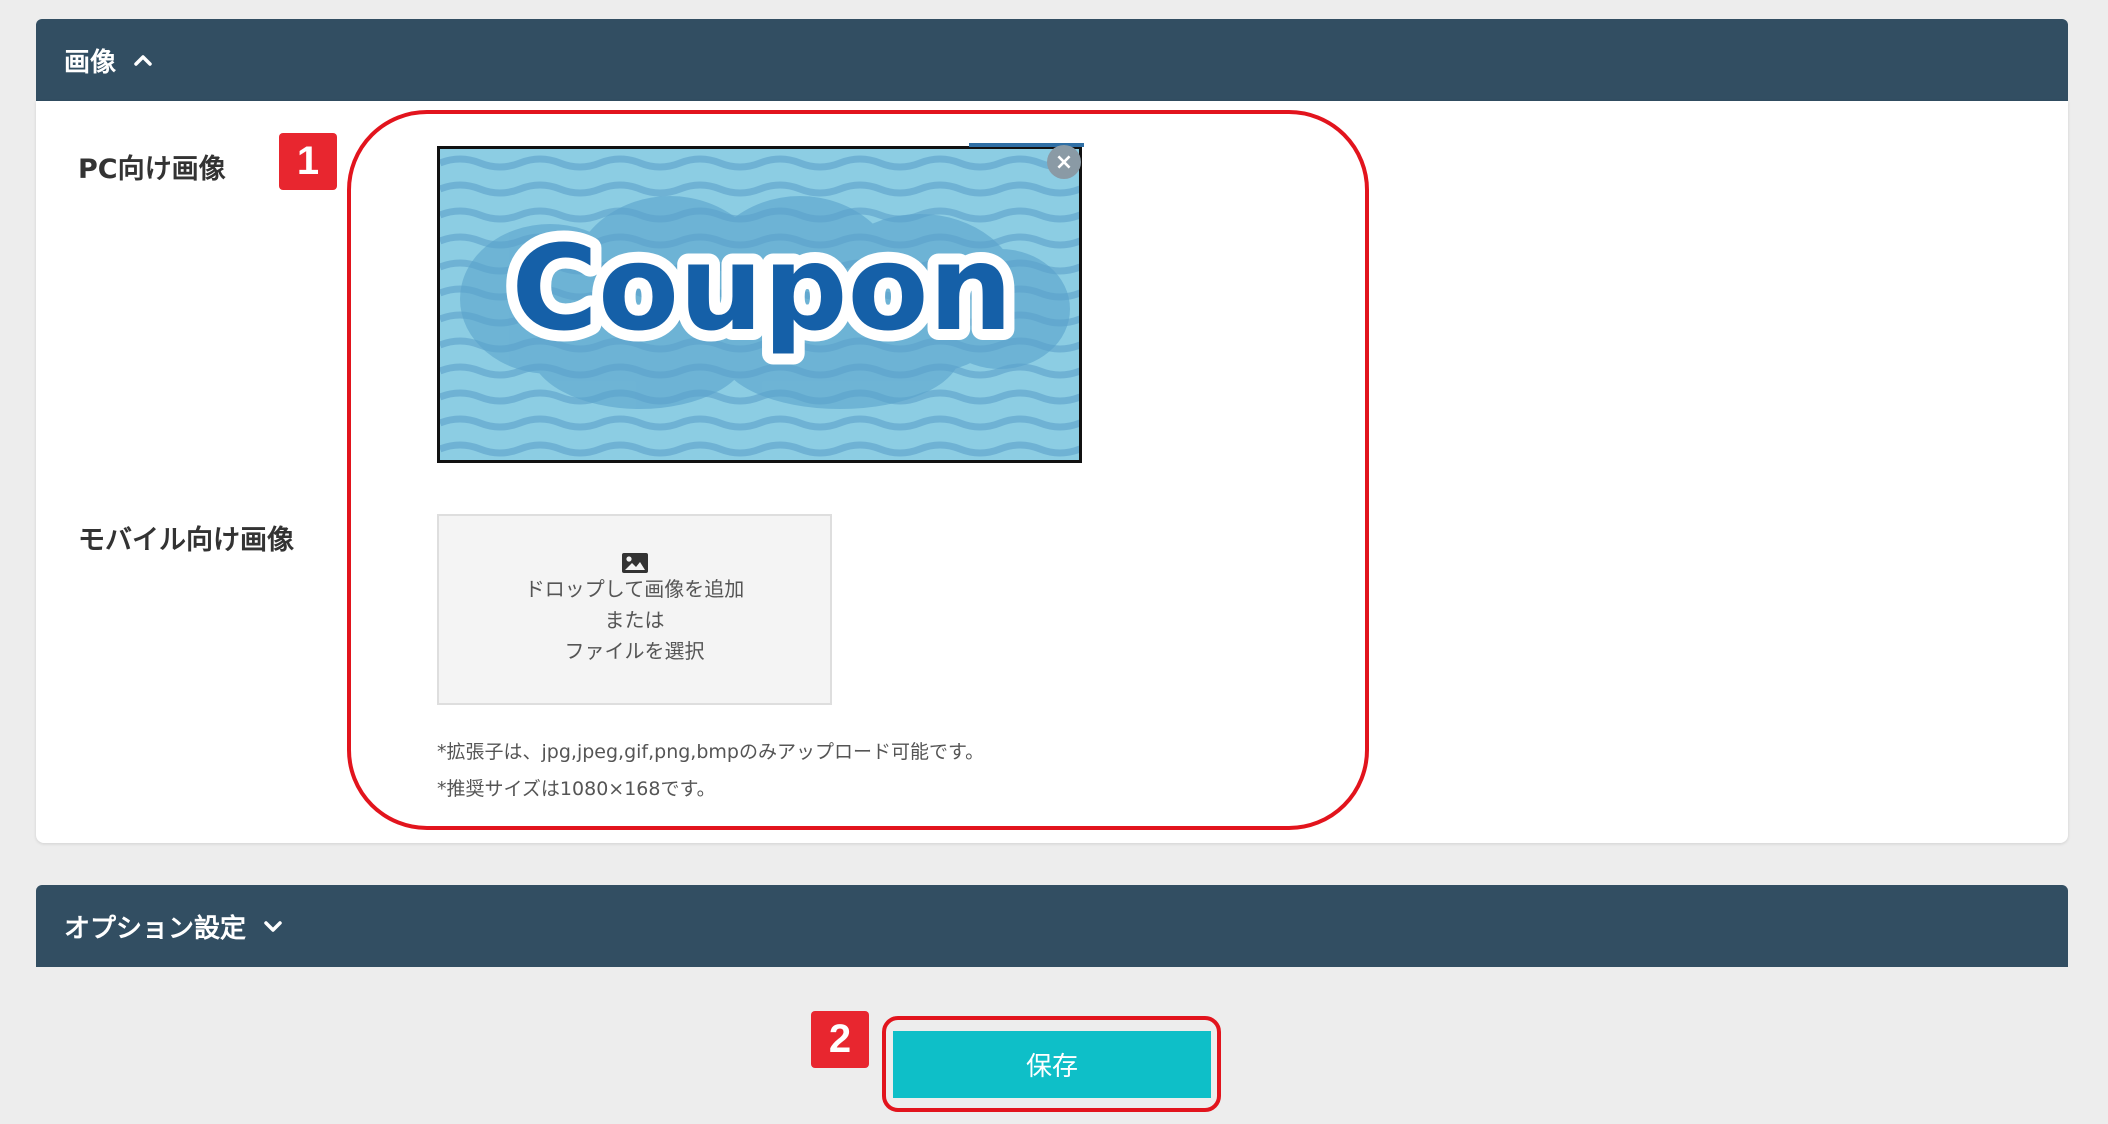  What do you see at coordinates (90, 62) in the screenshot?
I see `image-section-title: 画像` at bounding box center [90, 62].